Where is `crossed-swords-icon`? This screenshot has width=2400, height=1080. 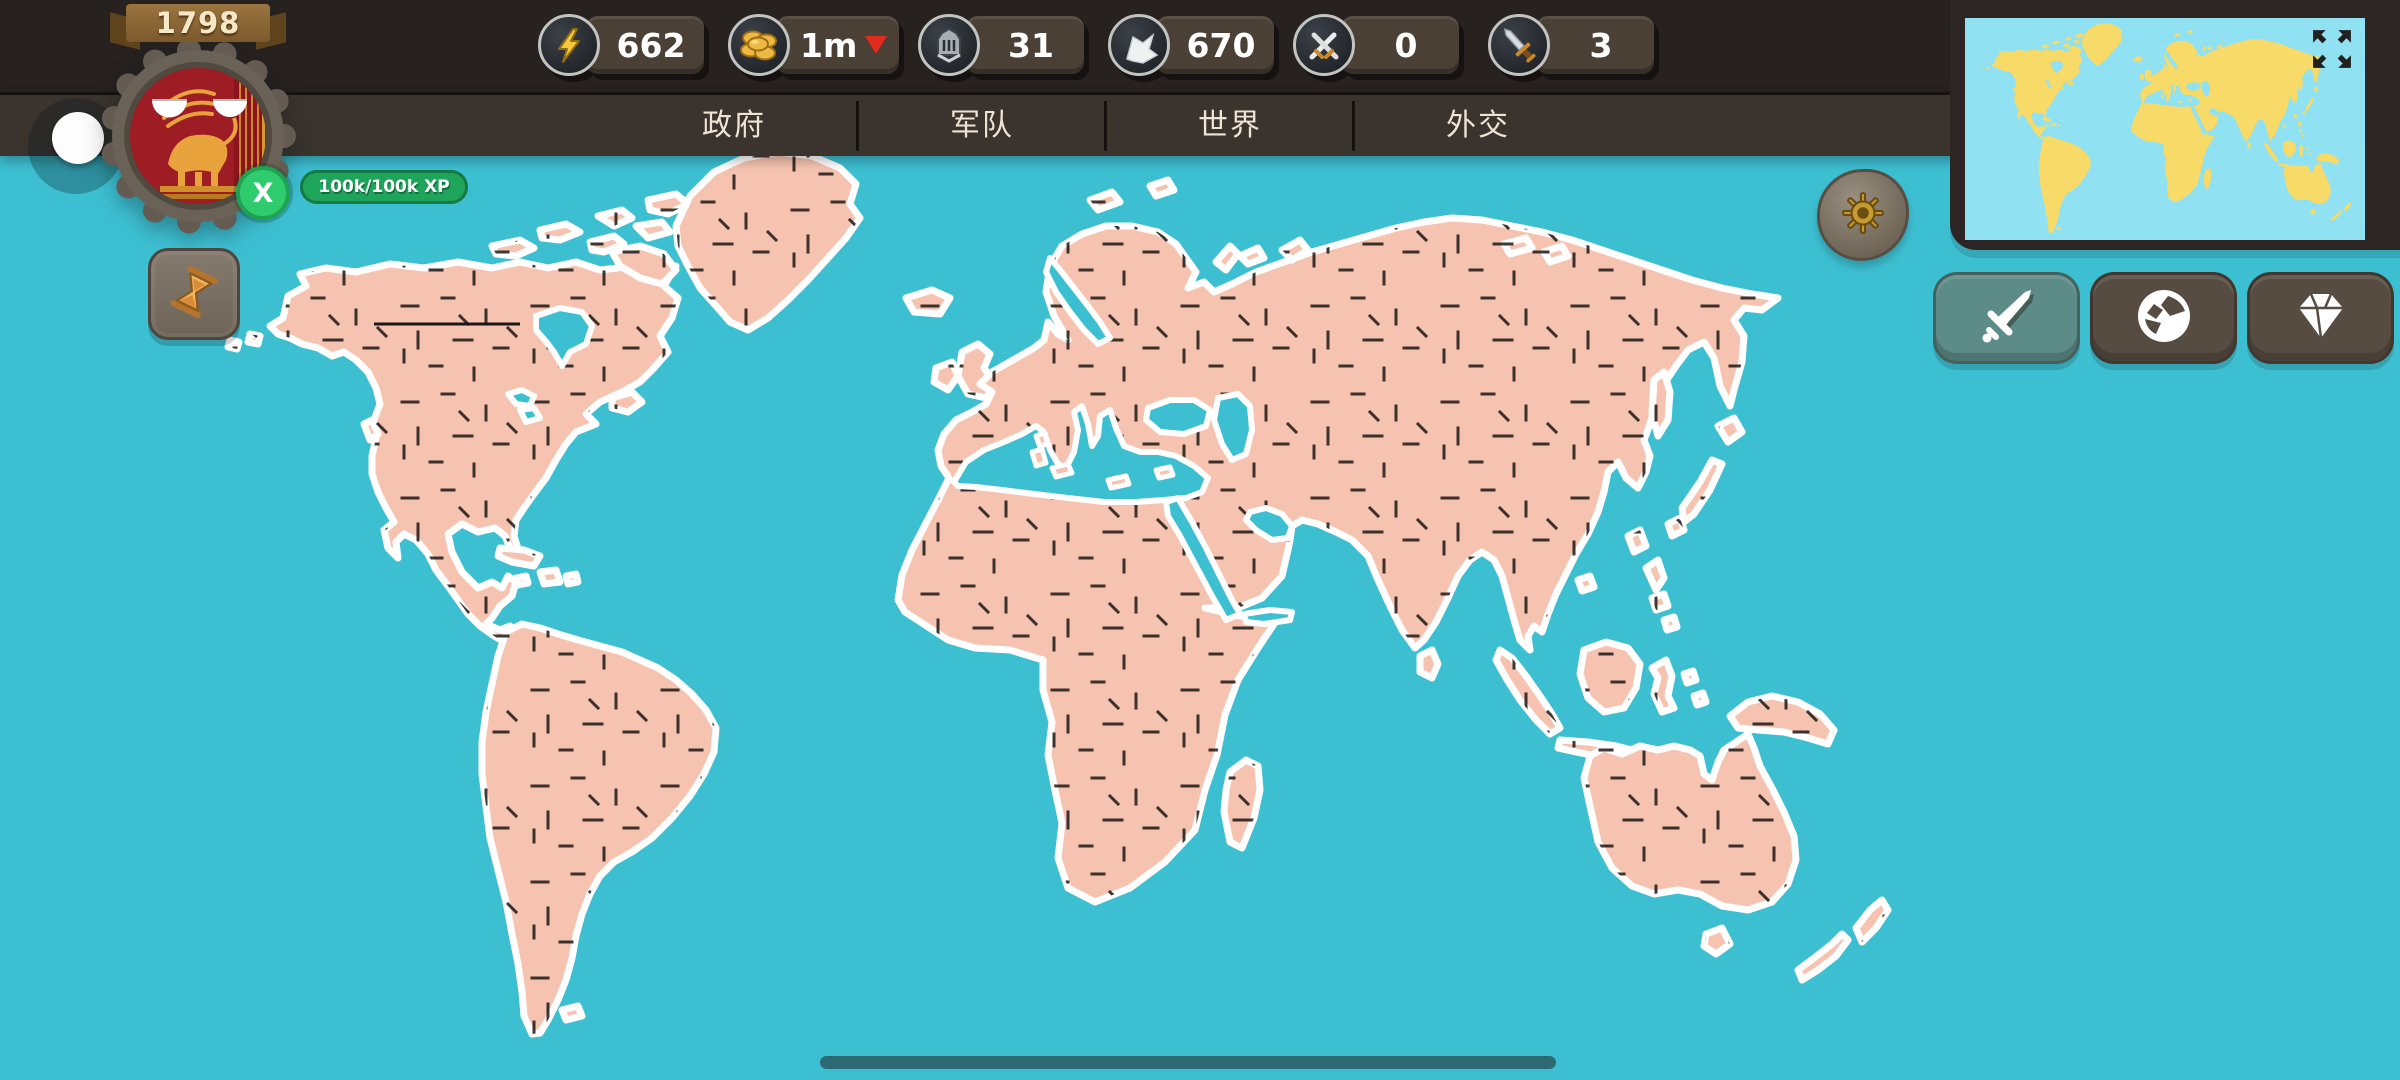 crossed-swords-icon is located at coordinates (1324, 45).